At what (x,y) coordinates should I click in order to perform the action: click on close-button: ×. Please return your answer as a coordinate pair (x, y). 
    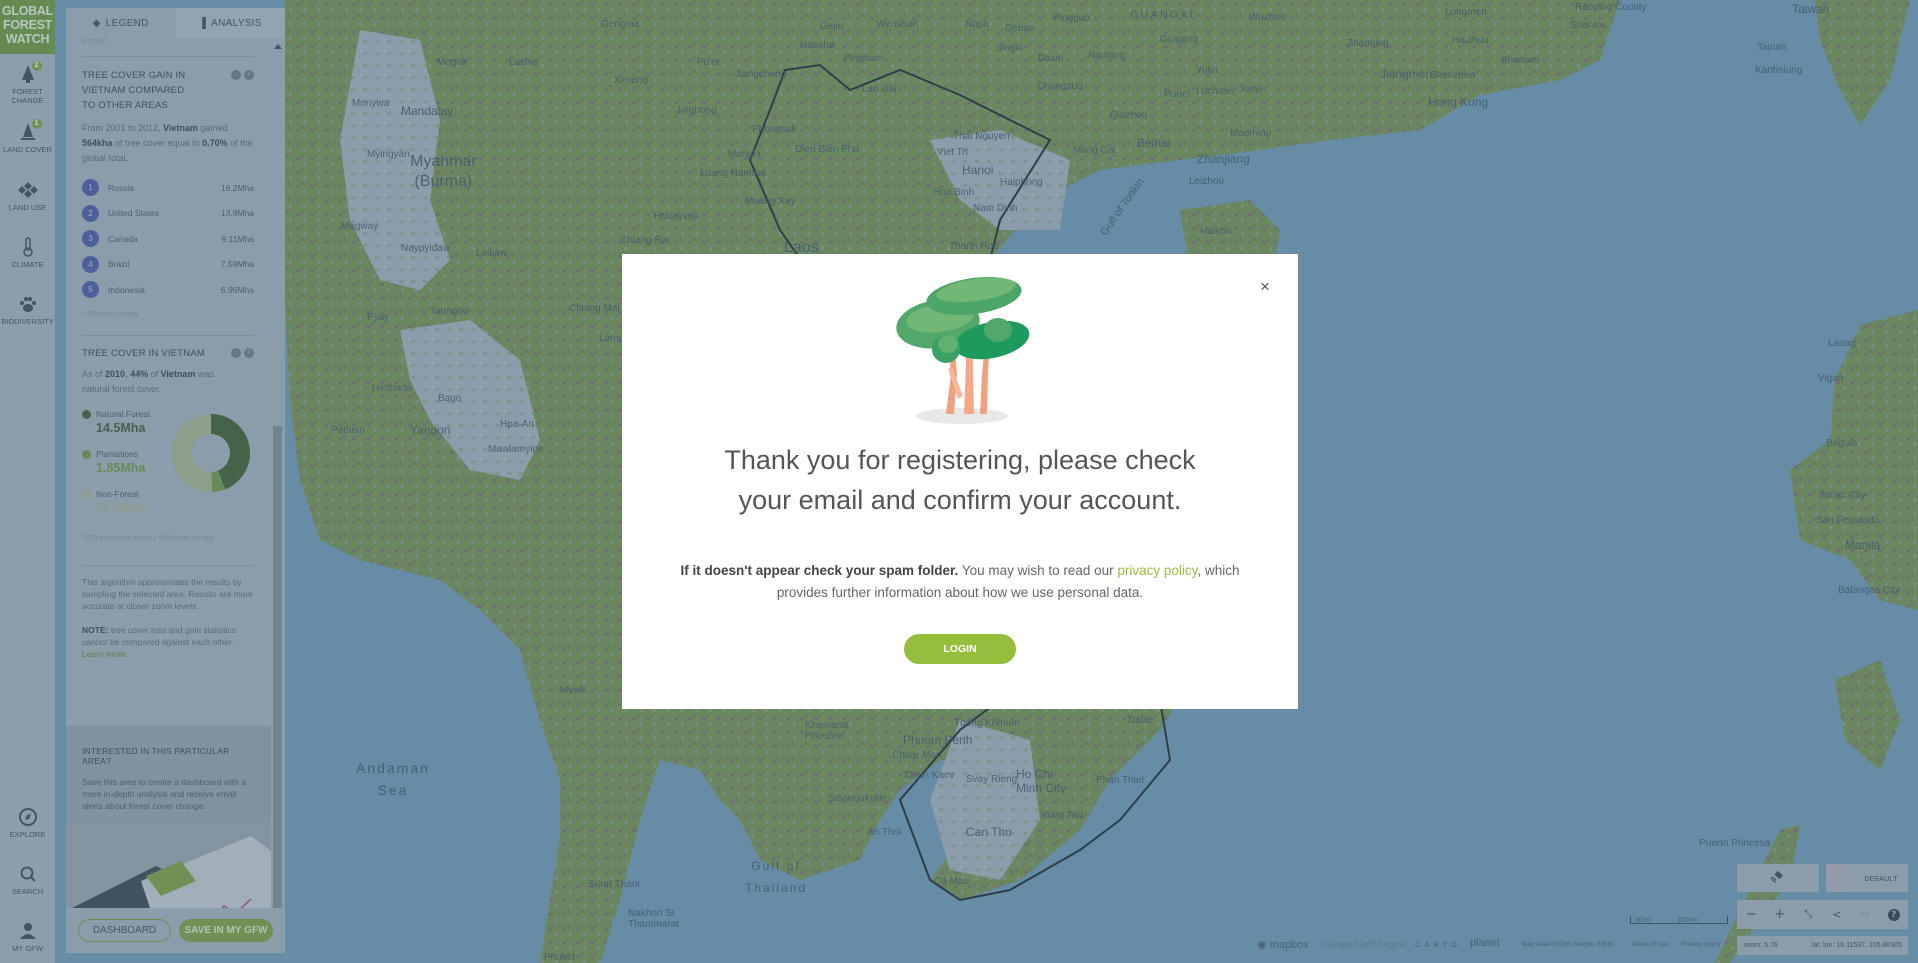
    Looking at the image, I should click on (1265, 287).